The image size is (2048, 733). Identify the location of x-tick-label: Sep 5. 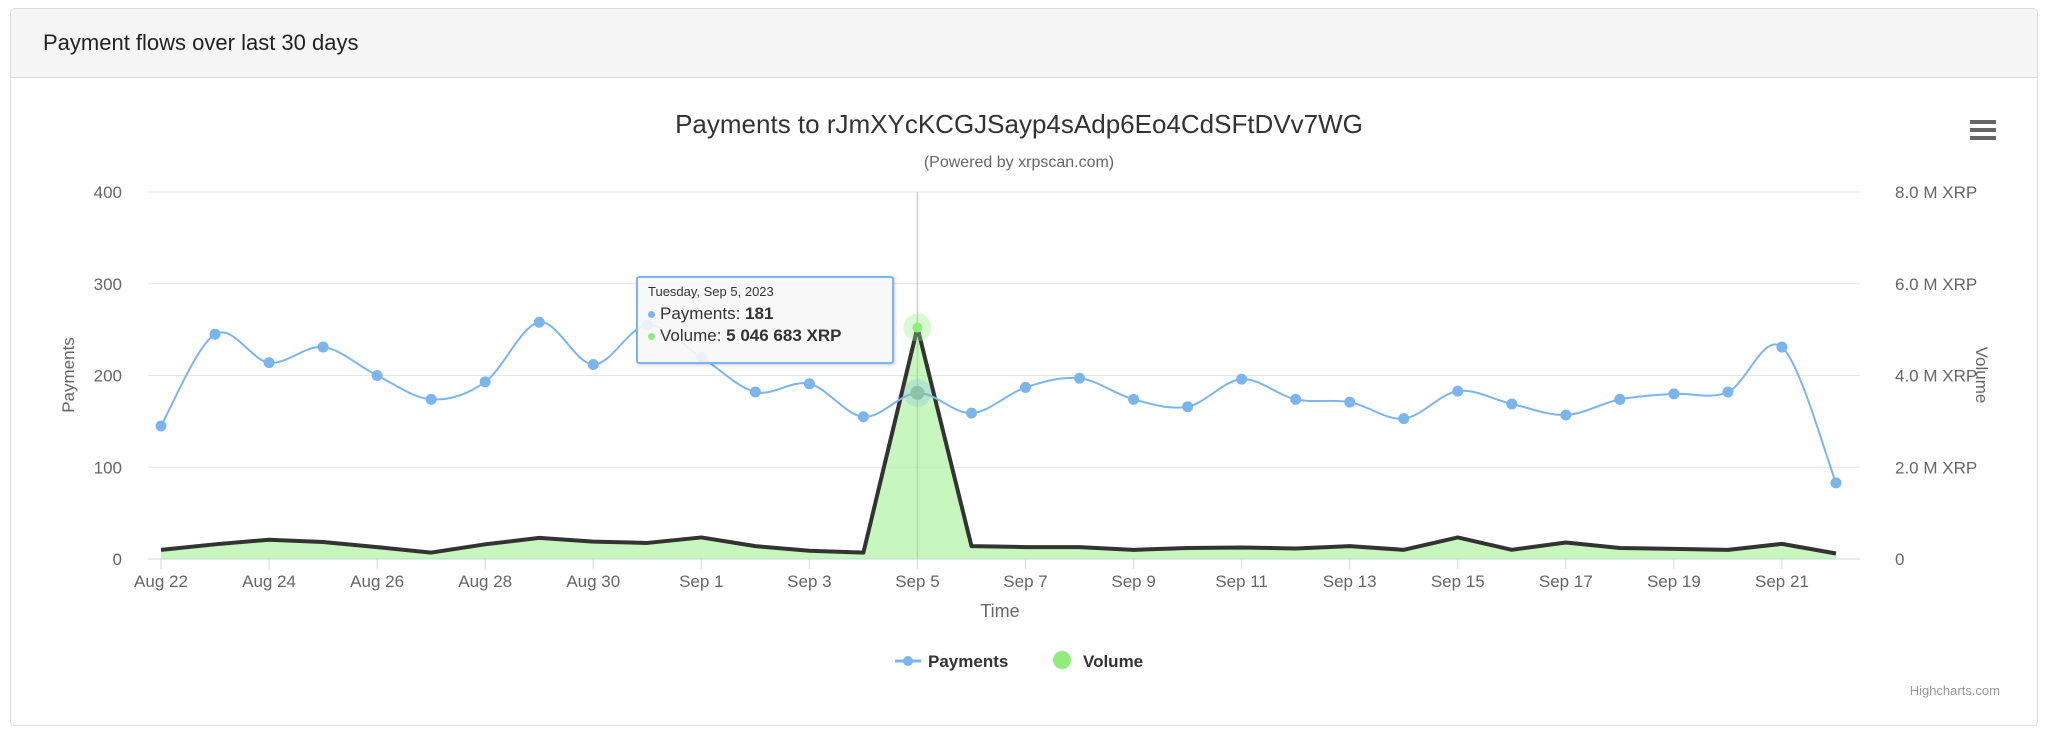
(917, 581).